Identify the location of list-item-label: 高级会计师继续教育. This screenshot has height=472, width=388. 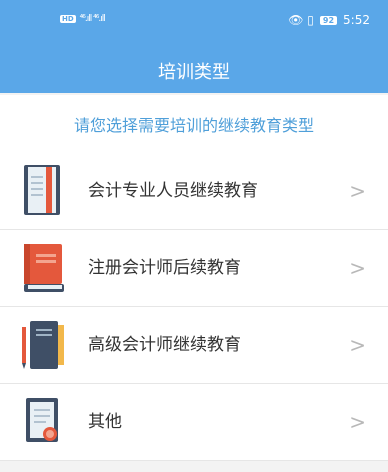
(164, 345).